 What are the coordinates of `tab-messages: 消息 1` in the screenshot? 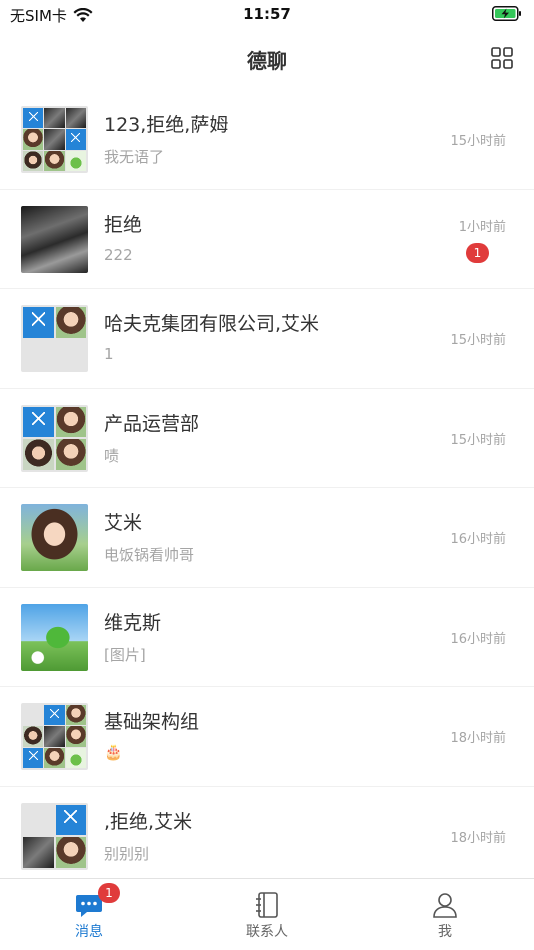 It's located at (89, 914).